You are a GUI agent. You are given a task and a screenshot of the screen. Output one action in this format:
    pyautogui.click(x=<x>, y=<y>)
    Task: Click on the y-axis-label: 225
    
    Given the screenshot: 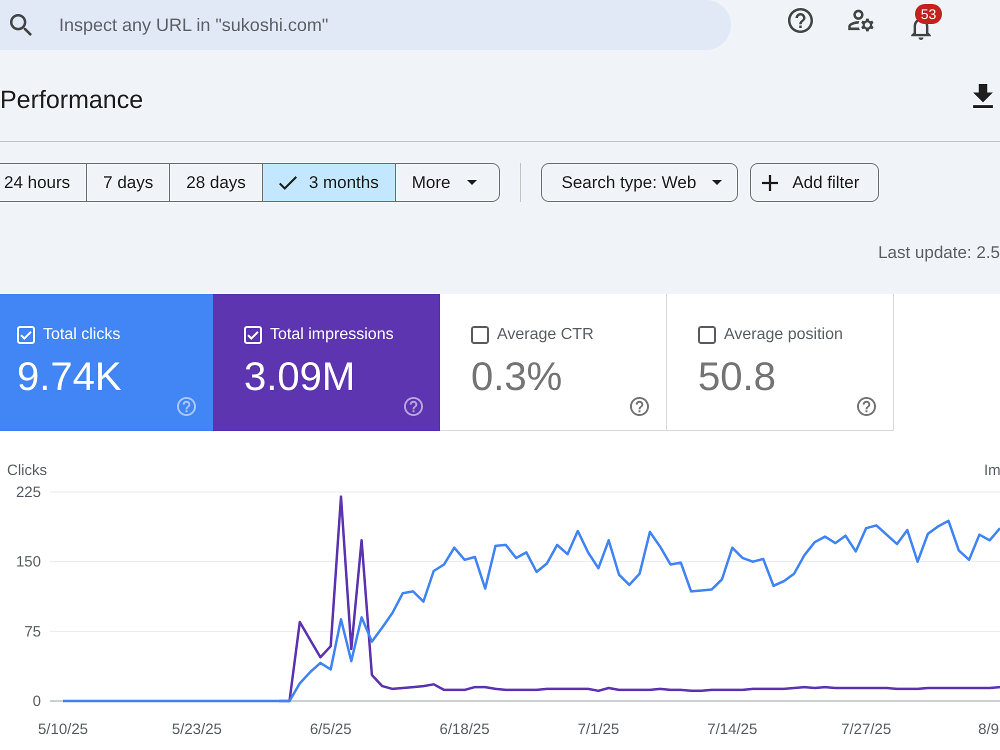 What is the action you would take?
    pyautogui.click(x=28, y=492)
    